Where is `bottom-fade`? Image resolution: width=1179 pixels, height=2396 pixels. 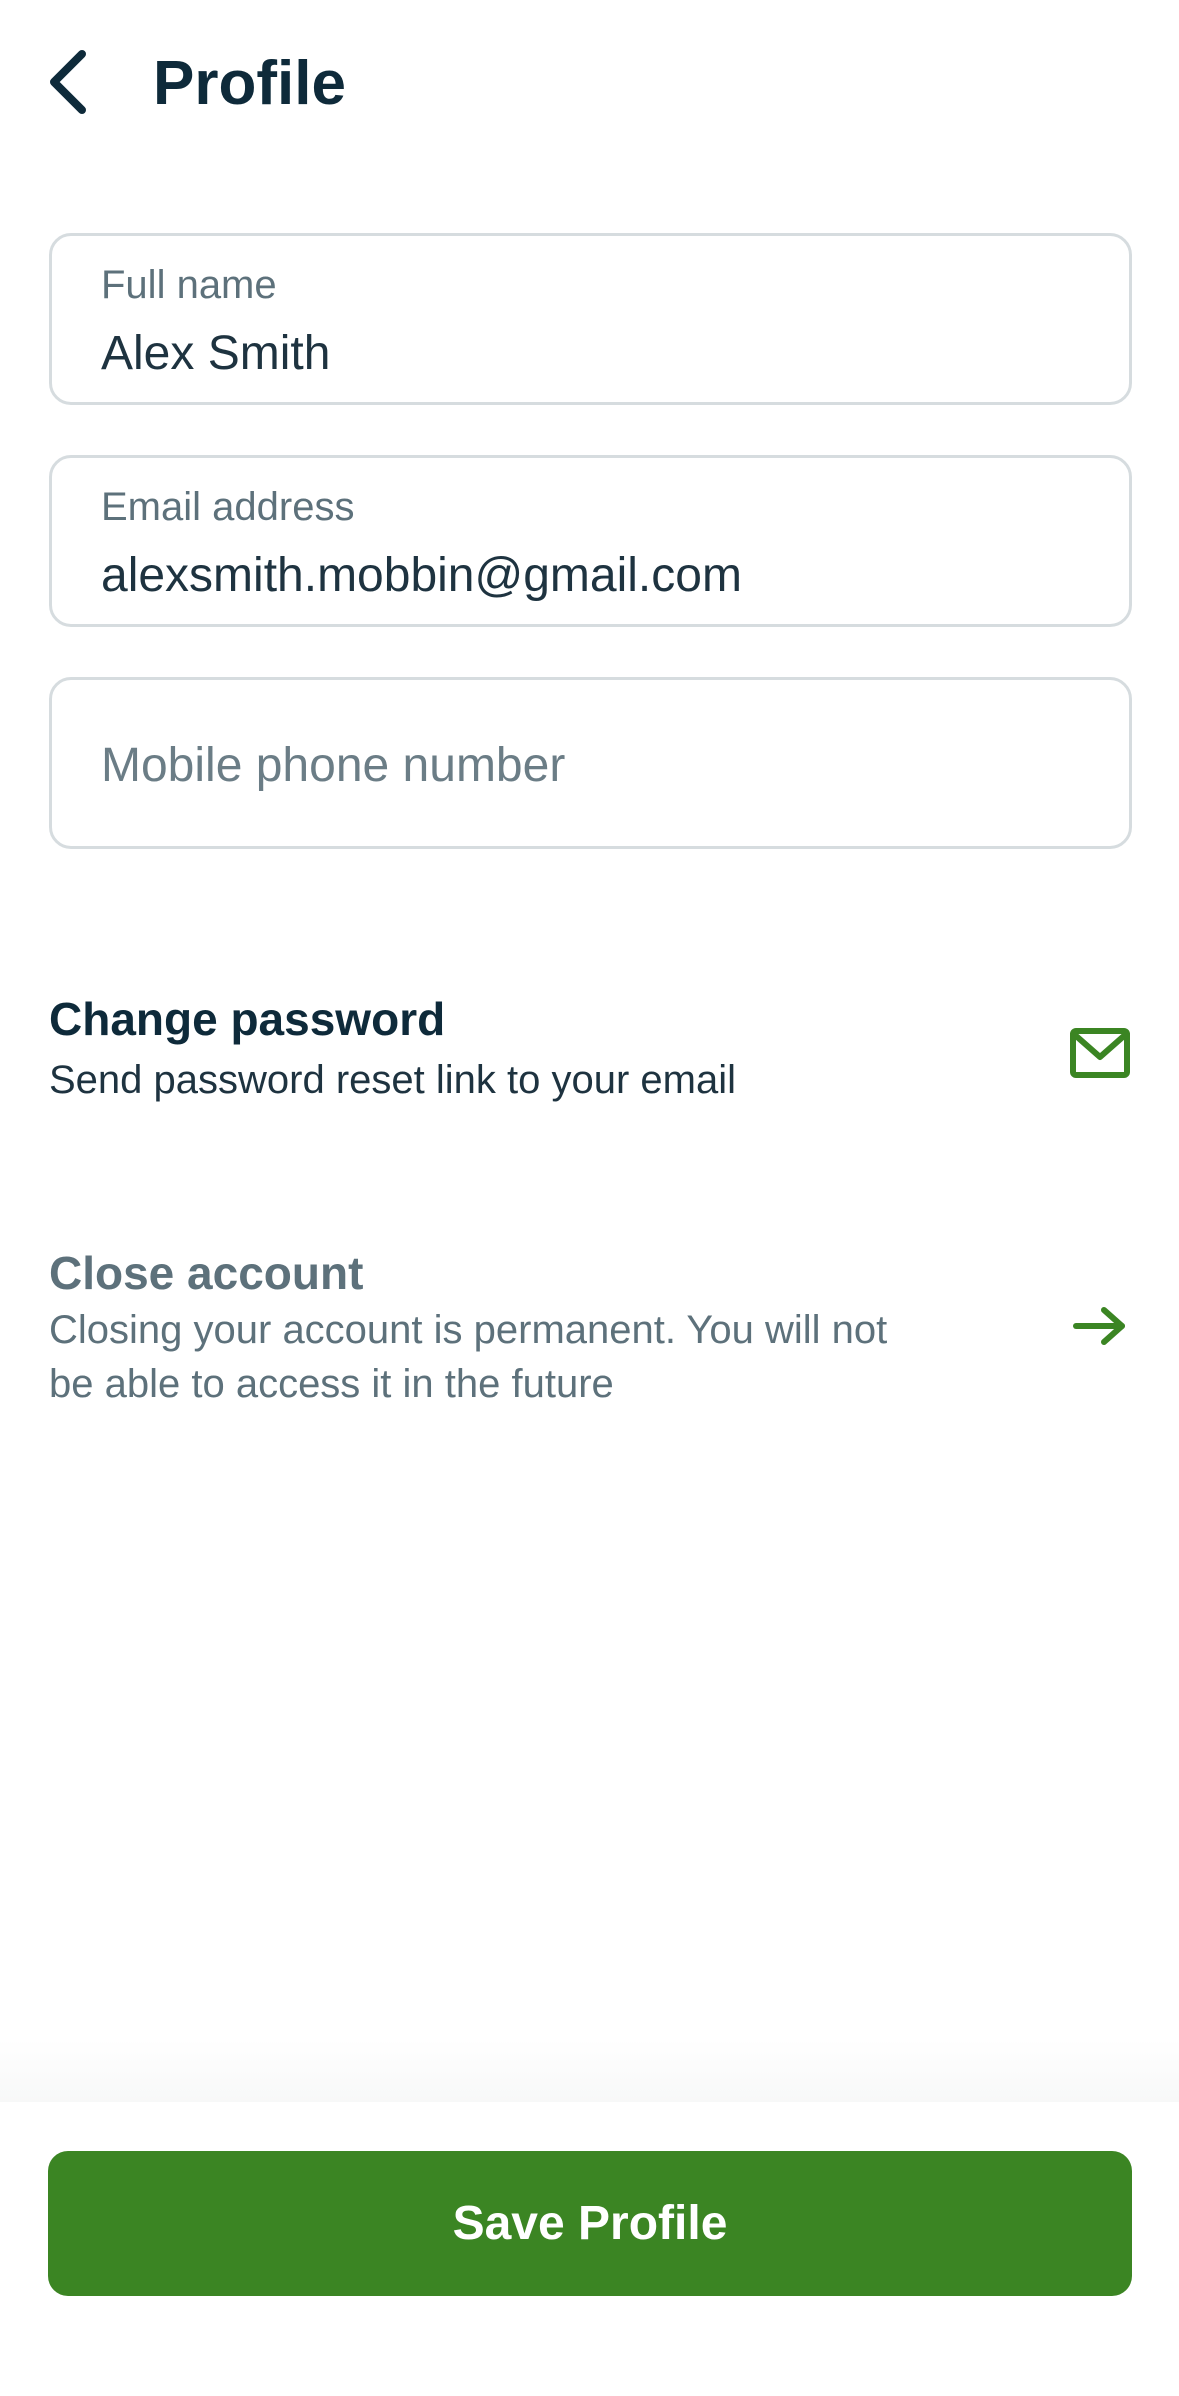 bottom-fade is located at coordinates (589, 2072).